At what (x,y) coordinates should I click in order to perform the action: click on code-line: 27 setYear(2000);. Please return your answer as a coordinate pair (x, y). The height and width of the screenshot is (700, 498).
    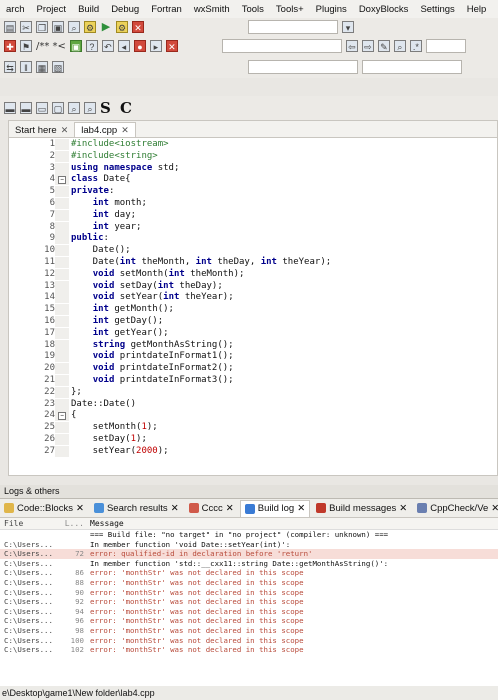
    Looking at the image, I should click on (253, 451).